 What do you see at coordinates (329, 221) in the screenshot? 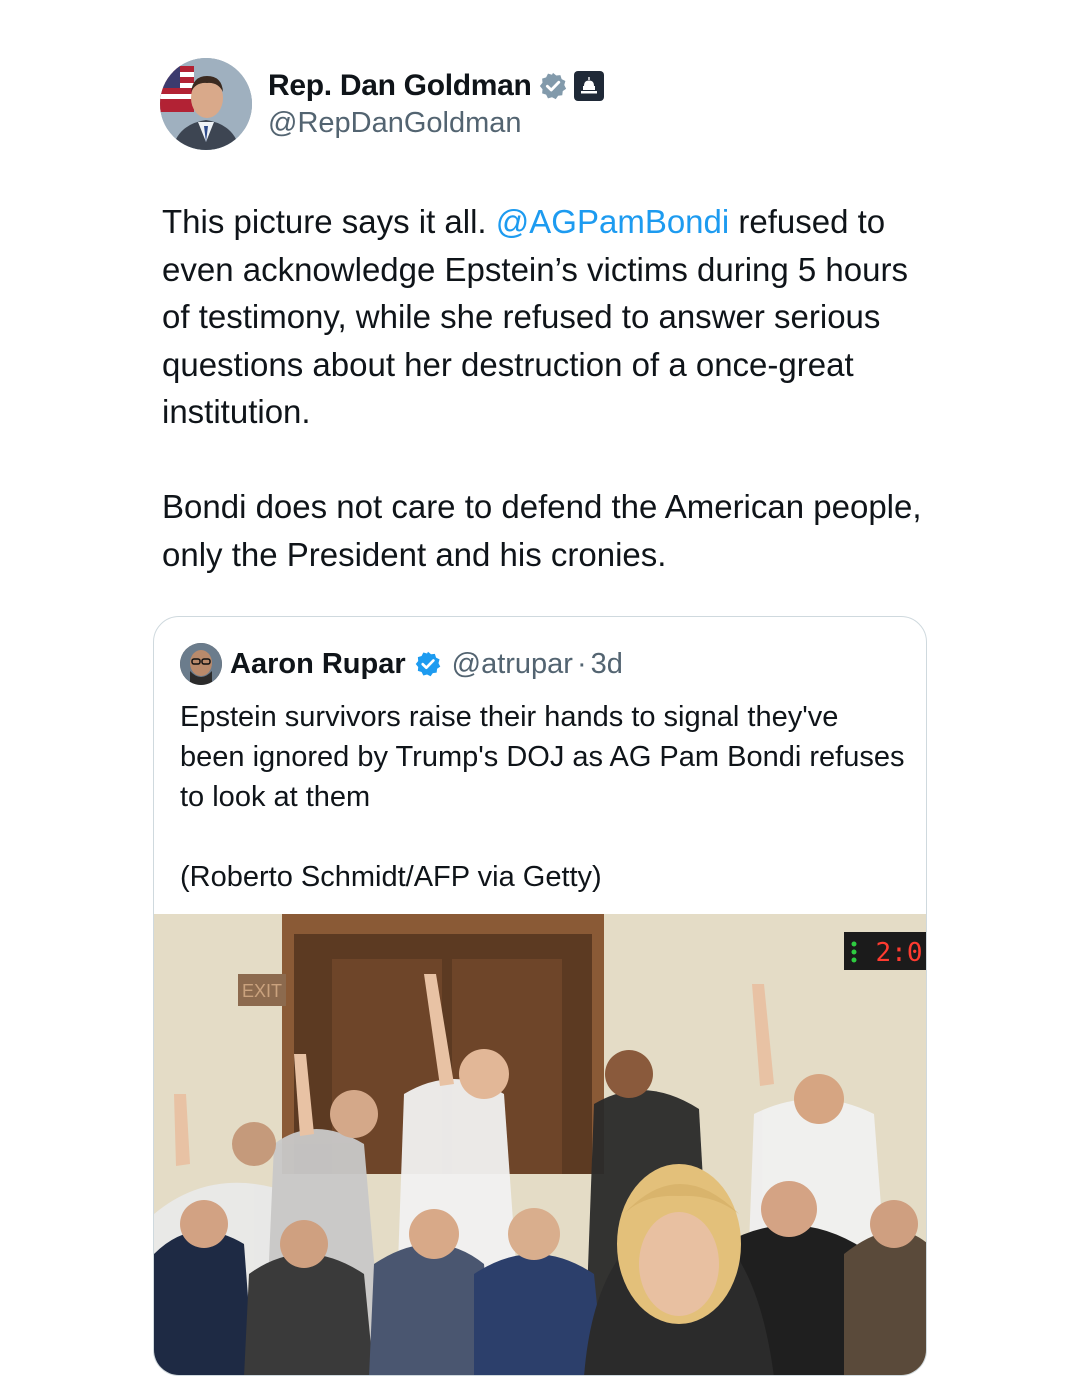
I see `tweet-text-segment: This picture says it all.` at bounding box center [329, 221].